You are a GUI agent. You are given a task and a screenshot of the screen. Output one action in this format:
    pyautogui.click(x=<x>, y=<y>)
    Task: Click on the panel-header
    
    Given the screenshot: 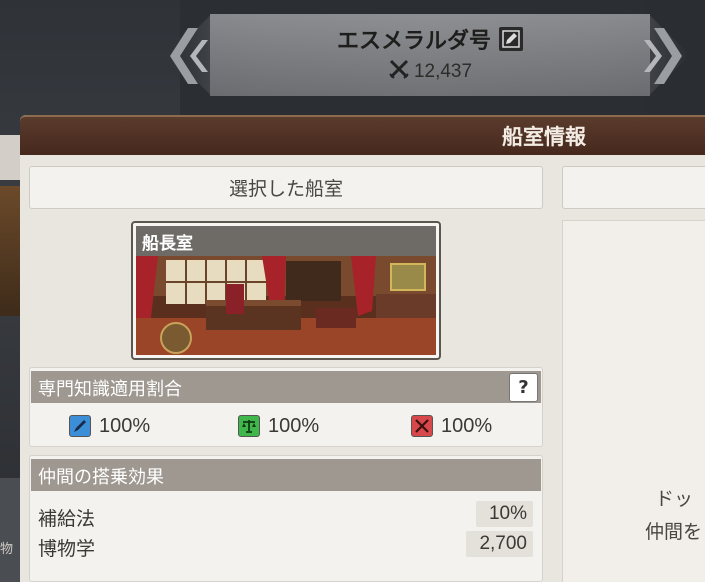 What is the action you would take?
    pyautogui.click(x=362, y=135)
    